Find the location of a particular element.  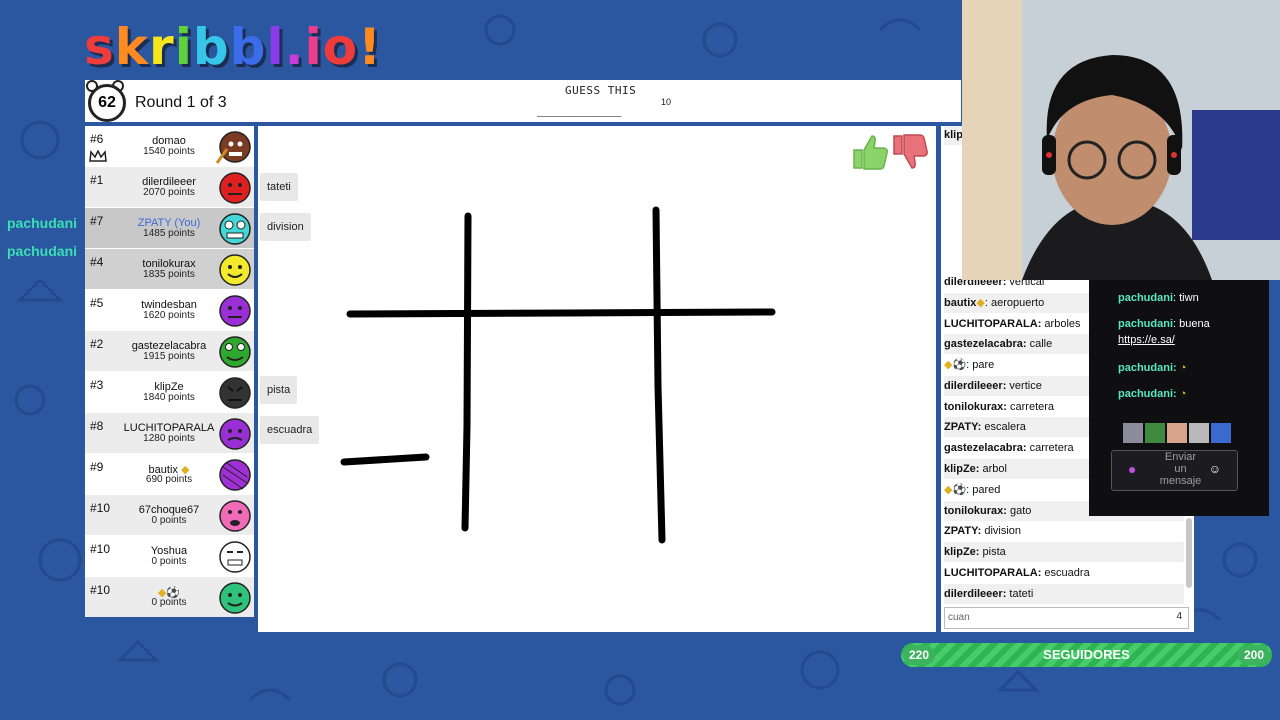

player-rank: #8 is located at coordinates (97, 426).